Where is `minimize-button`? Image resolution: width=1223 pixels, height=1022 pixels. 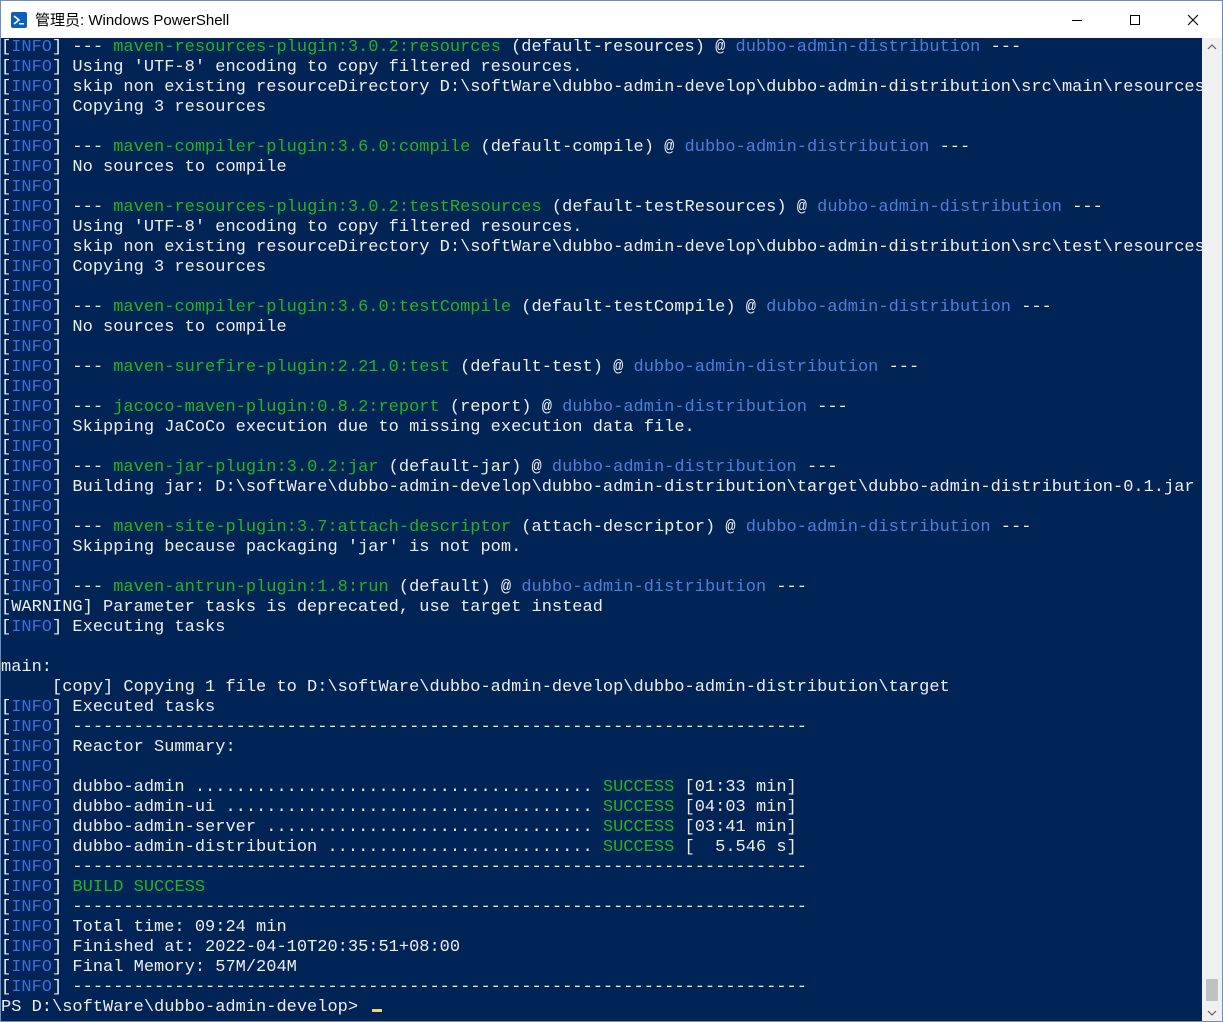 minimize-button is located at coordinates (1077, 19).